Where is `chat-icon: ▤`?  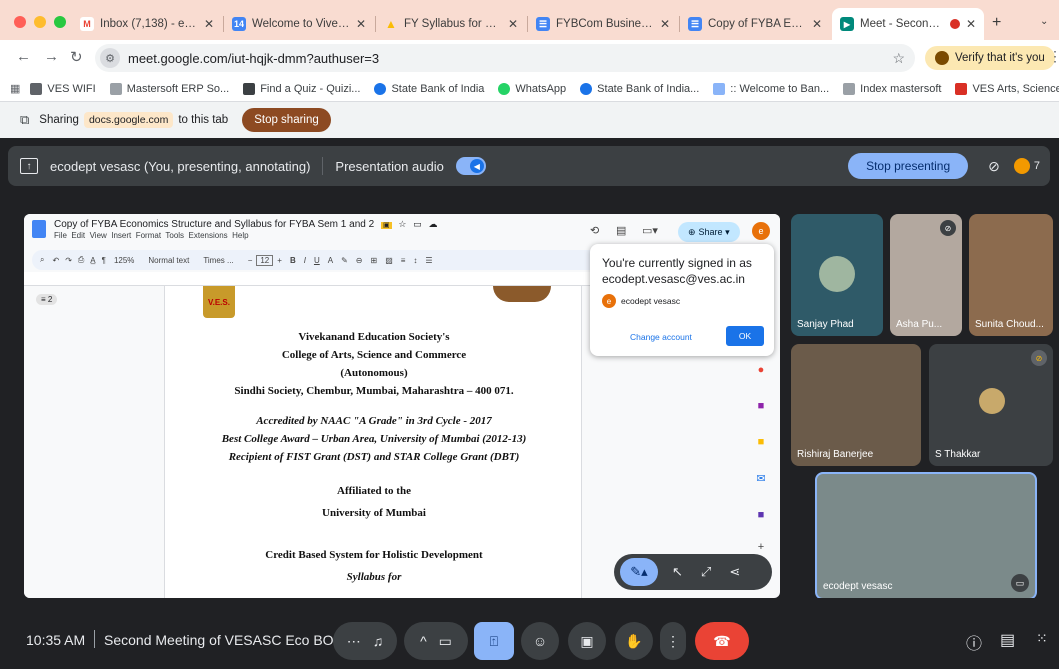 chat-icon: ▤ is located at coordinates (1007, 640).